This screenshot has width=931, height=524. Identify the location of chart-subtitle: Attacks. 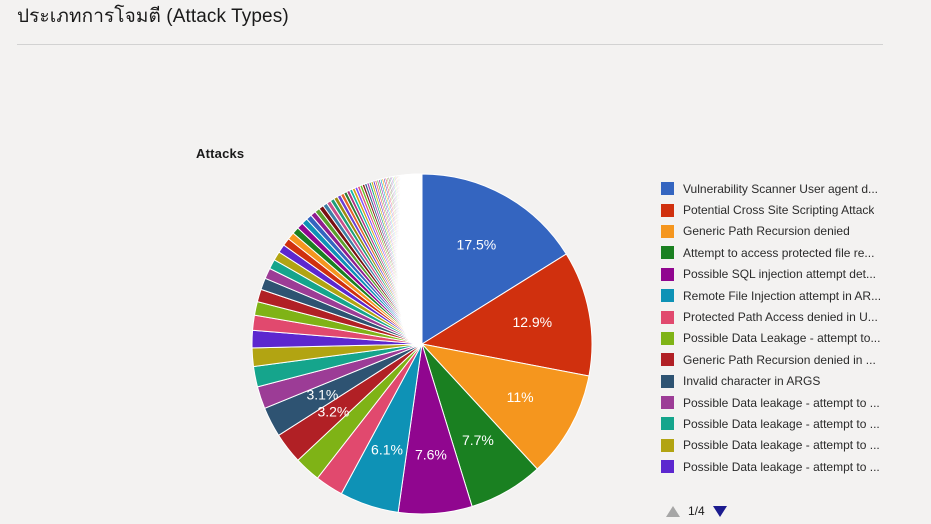
(220, 153).